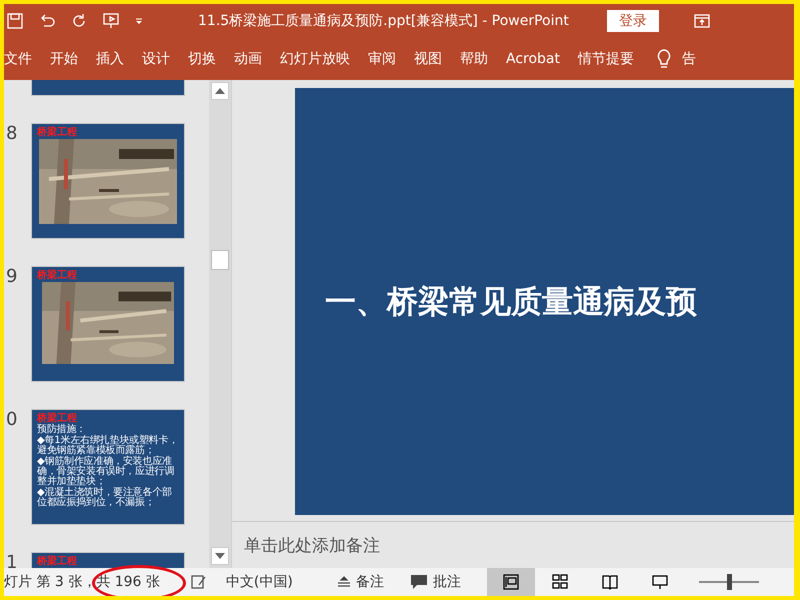 This screenshot has width=800, height=600. What do you see at coordinates (64, 59) in the screenshot?
I see `ribbon-tab: 开始` at bounding box center [64, 59].